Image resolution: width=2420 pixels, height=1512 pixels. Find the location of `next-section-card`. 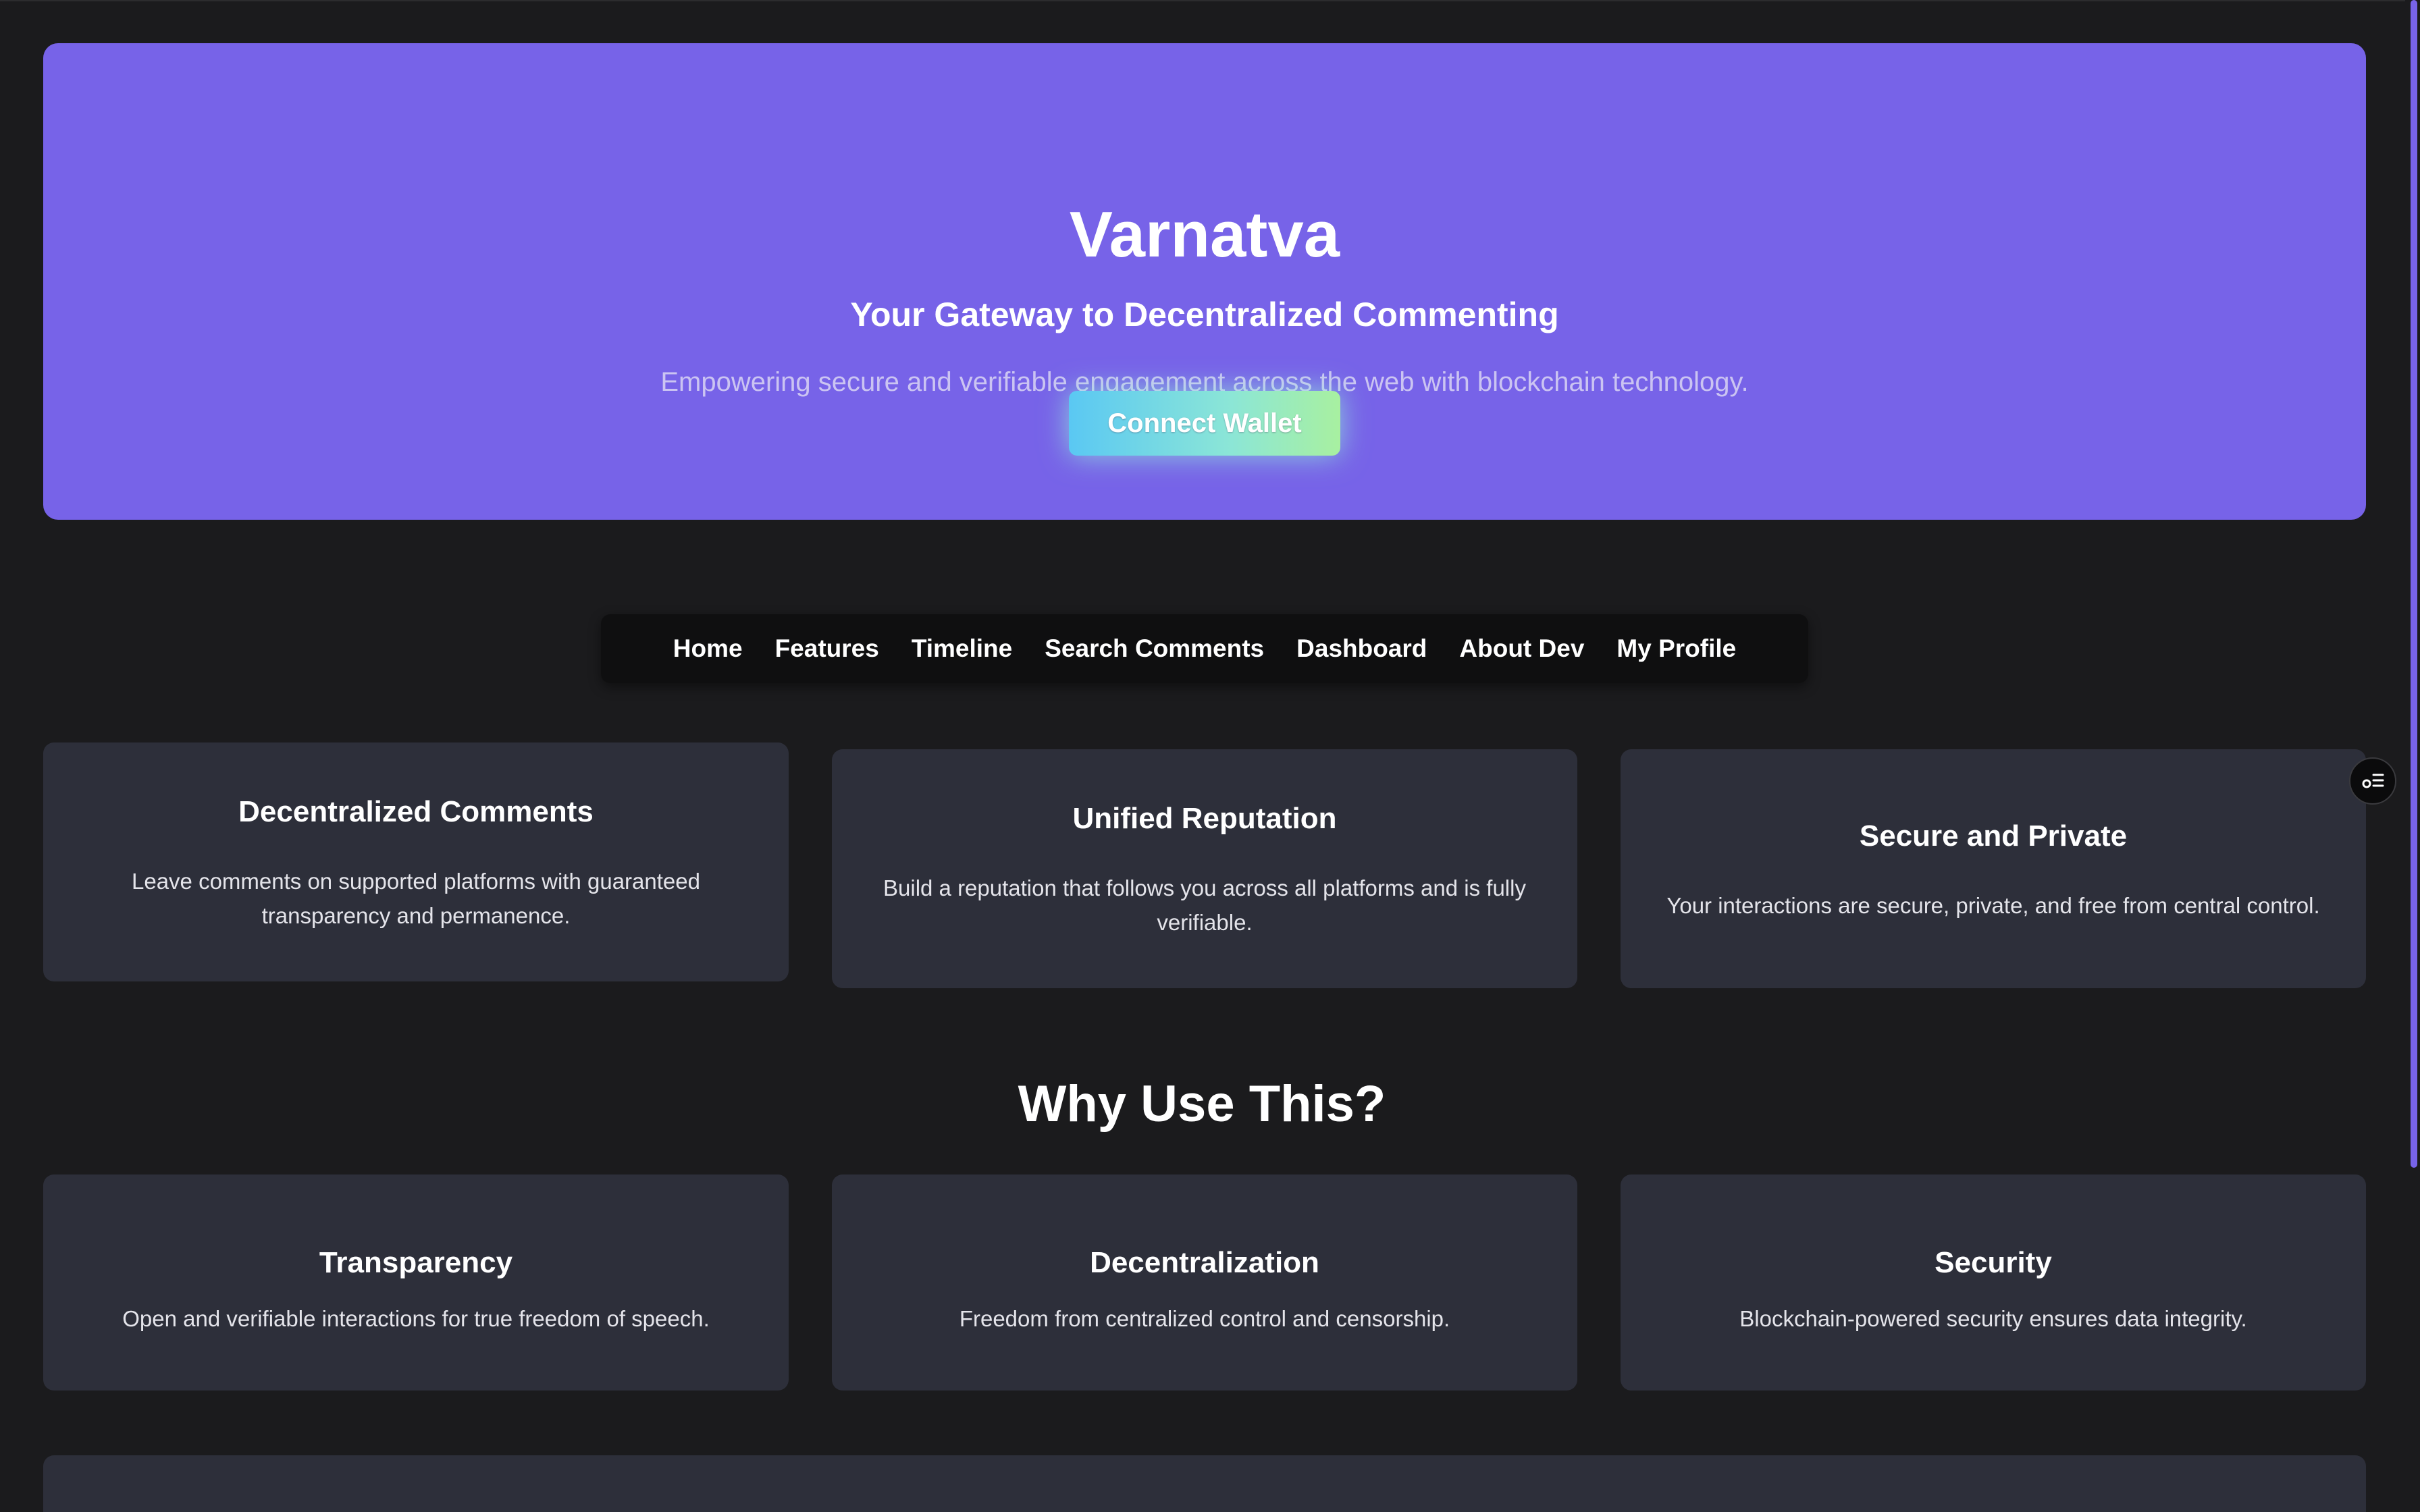

next-section-card is located at coordinates (1204, 1484).